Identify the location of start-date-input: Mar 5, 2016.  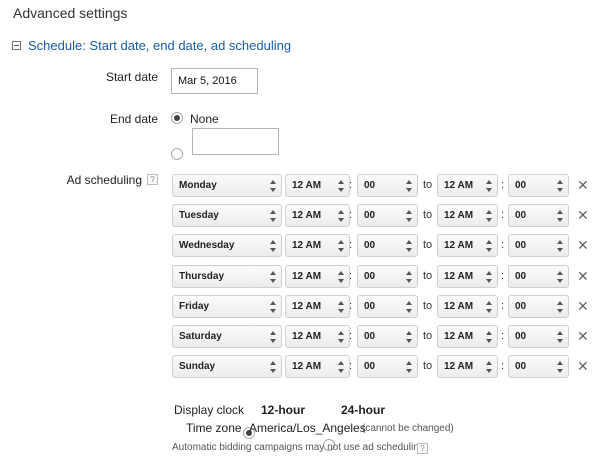
(214, 81).